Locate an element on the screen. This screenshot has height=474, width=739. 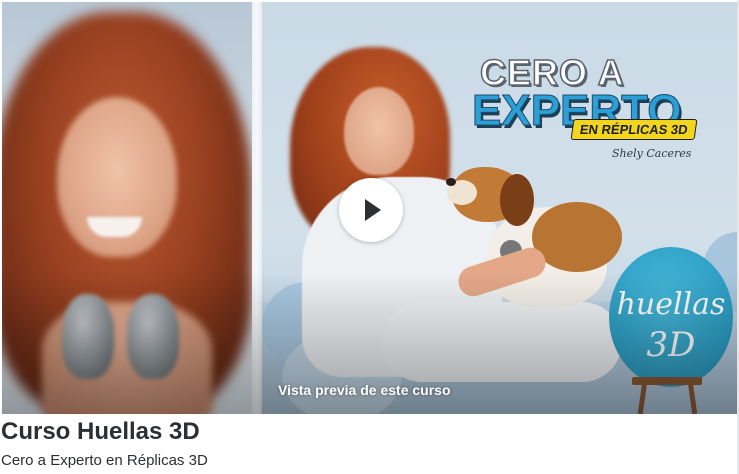
play-button is located at coordinates (371, 210).